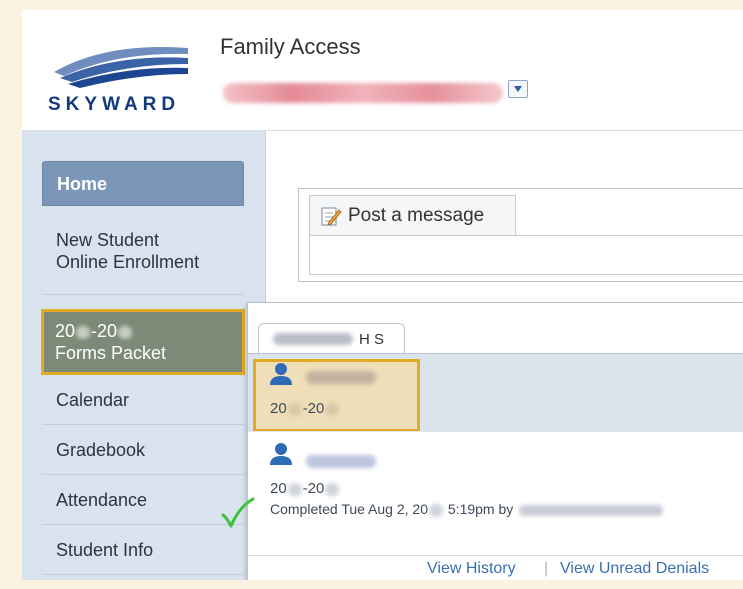 The image size is (743, 589). I want to click on sidebar-item-forms-packet: 20 -20 Forms Packet, so click(143, 342).